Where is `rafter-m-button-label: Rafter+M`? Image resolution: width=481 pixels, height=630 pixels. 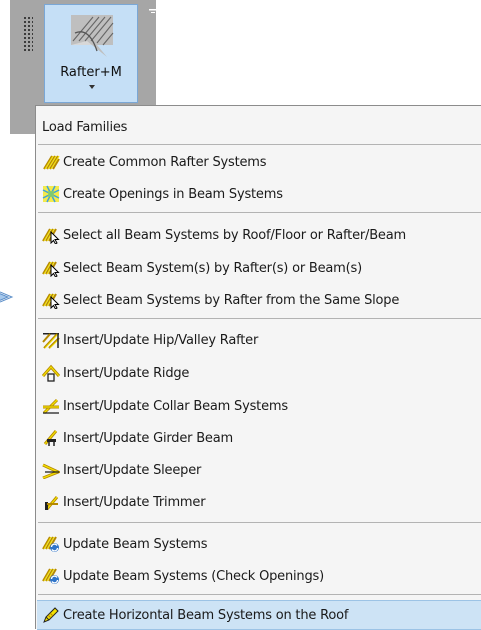
rafter-m-button-label: Rafter+M is located at coordinates (91, 72).